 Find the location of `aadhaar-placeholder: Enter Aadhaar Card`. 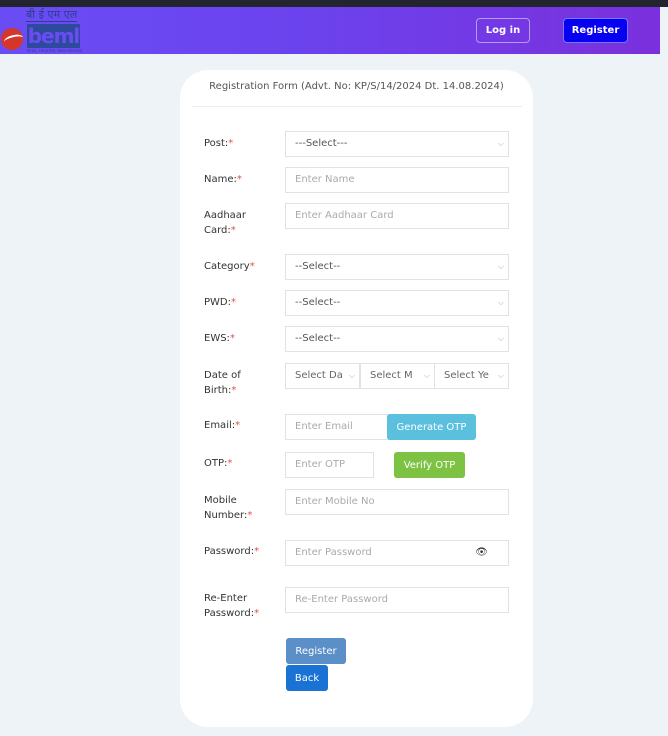

aadhaar-placeholder: Enter Aadhaar Card is located at coordinates (344, 215).